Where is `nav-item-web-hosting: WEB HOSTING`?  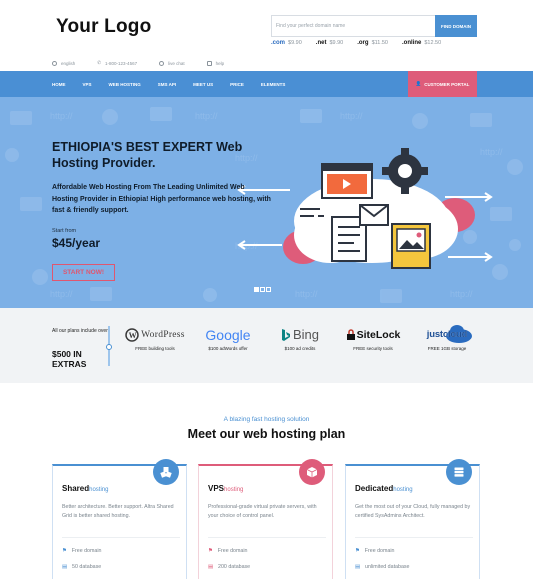 nav-item-web-hosting: WEB HOSTING is located at coordinates (125, 84).